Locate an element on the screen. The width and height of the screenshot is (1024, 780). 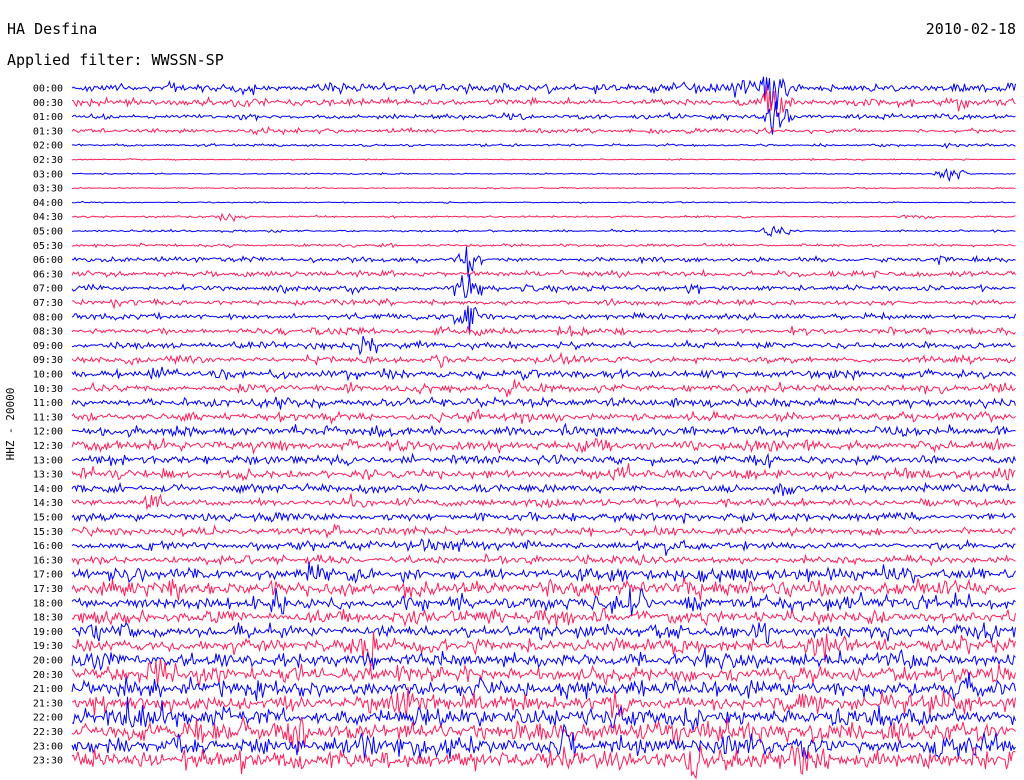
hour-label: 15:00 is located at coordinates (48, 518).